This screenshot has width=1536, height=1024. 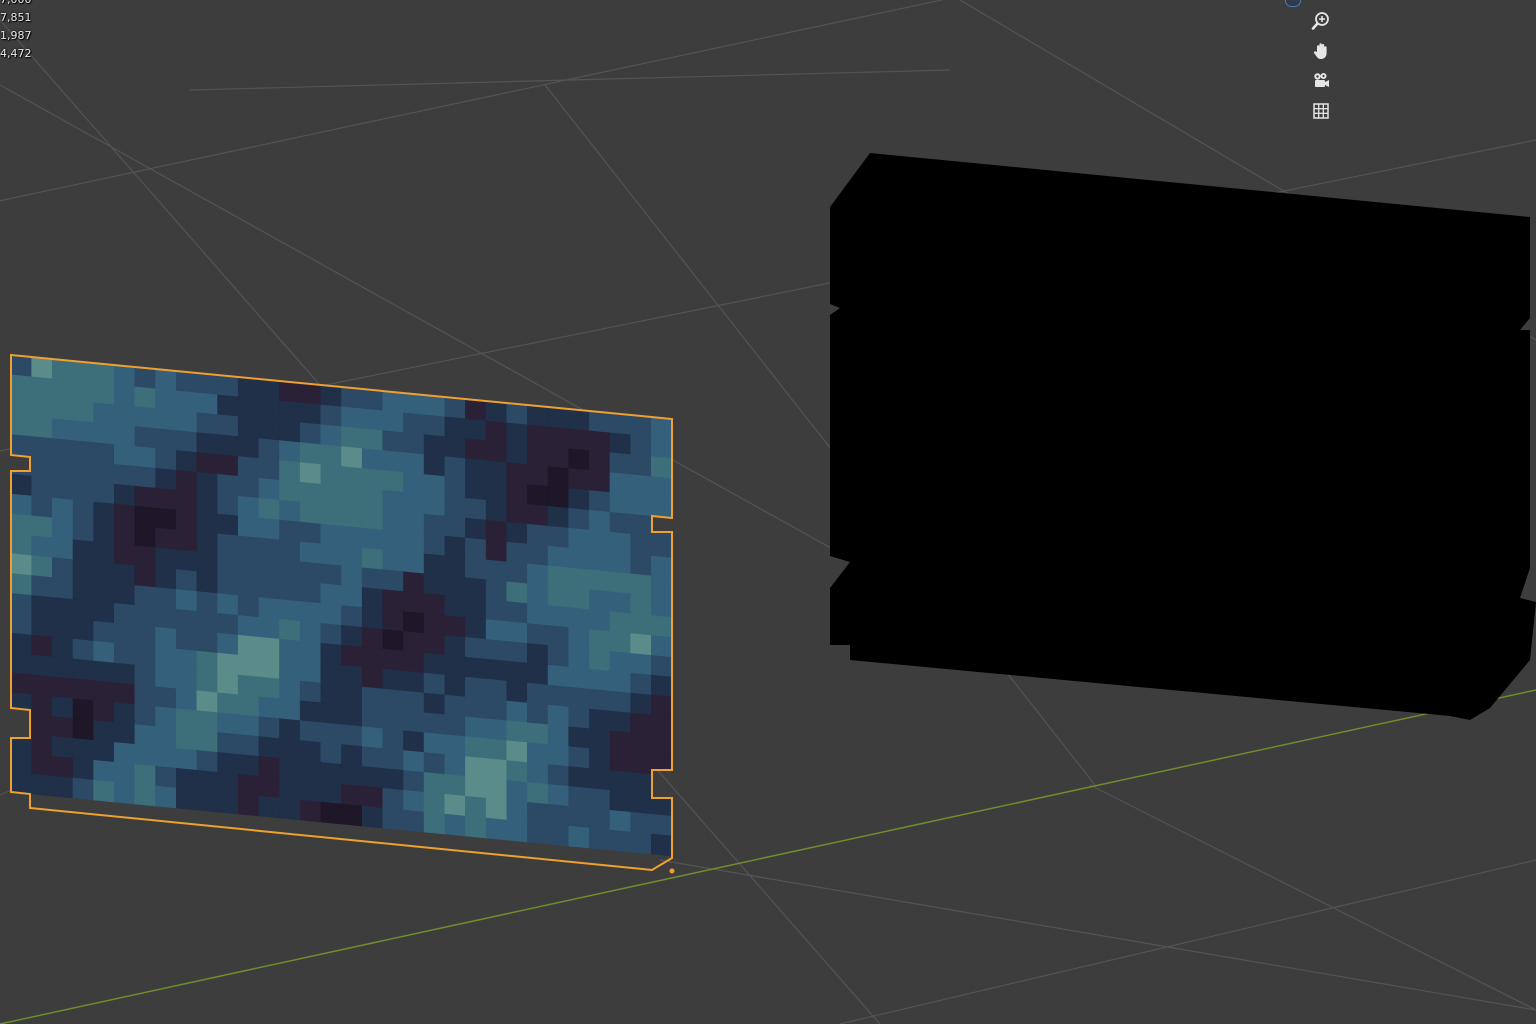 What do you see at coordinates (1321, 21) in the screenshot?
I see `zoom-button` at bounding box center [1321, 21].